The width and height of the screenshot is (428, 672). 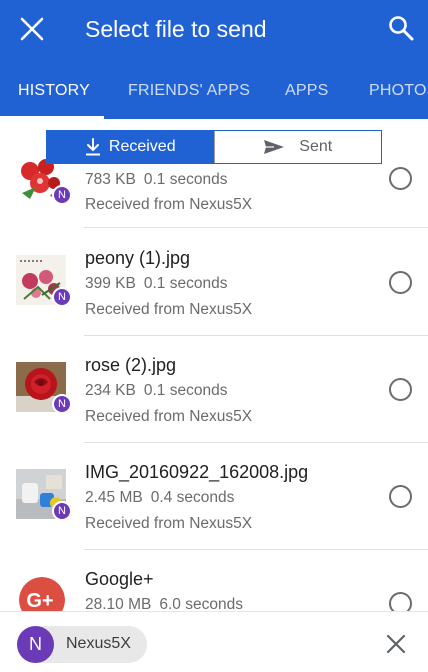 I want to click on file-name: peony (1).jpg, so click(x=138, y=258).